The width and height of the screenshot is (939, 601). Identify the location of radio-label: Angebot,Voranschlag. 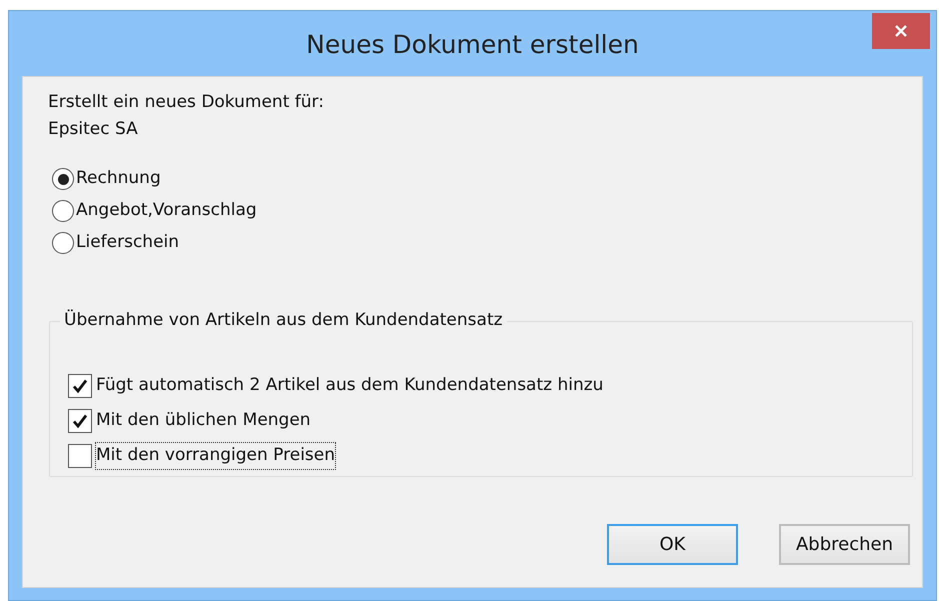
(166, 211).